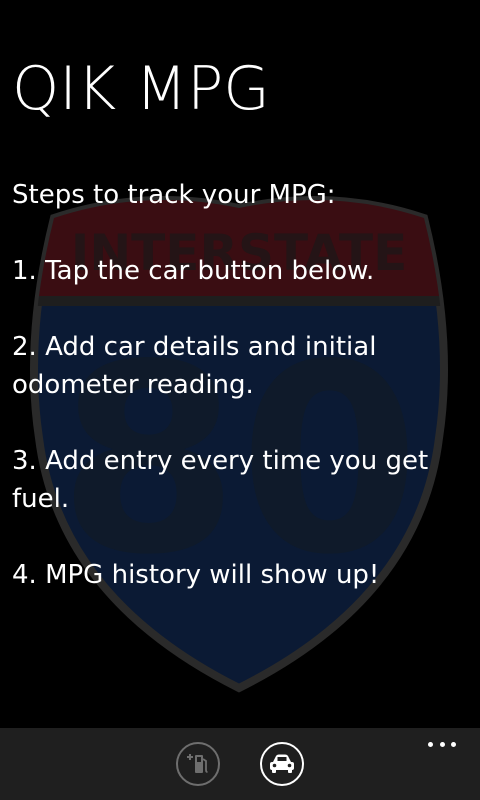 The image size is (480, 800). What do you see at coordinates (141, 89) in the screenshot?
I see `app-title: QIK MPG` at bounding box center [141, 89].